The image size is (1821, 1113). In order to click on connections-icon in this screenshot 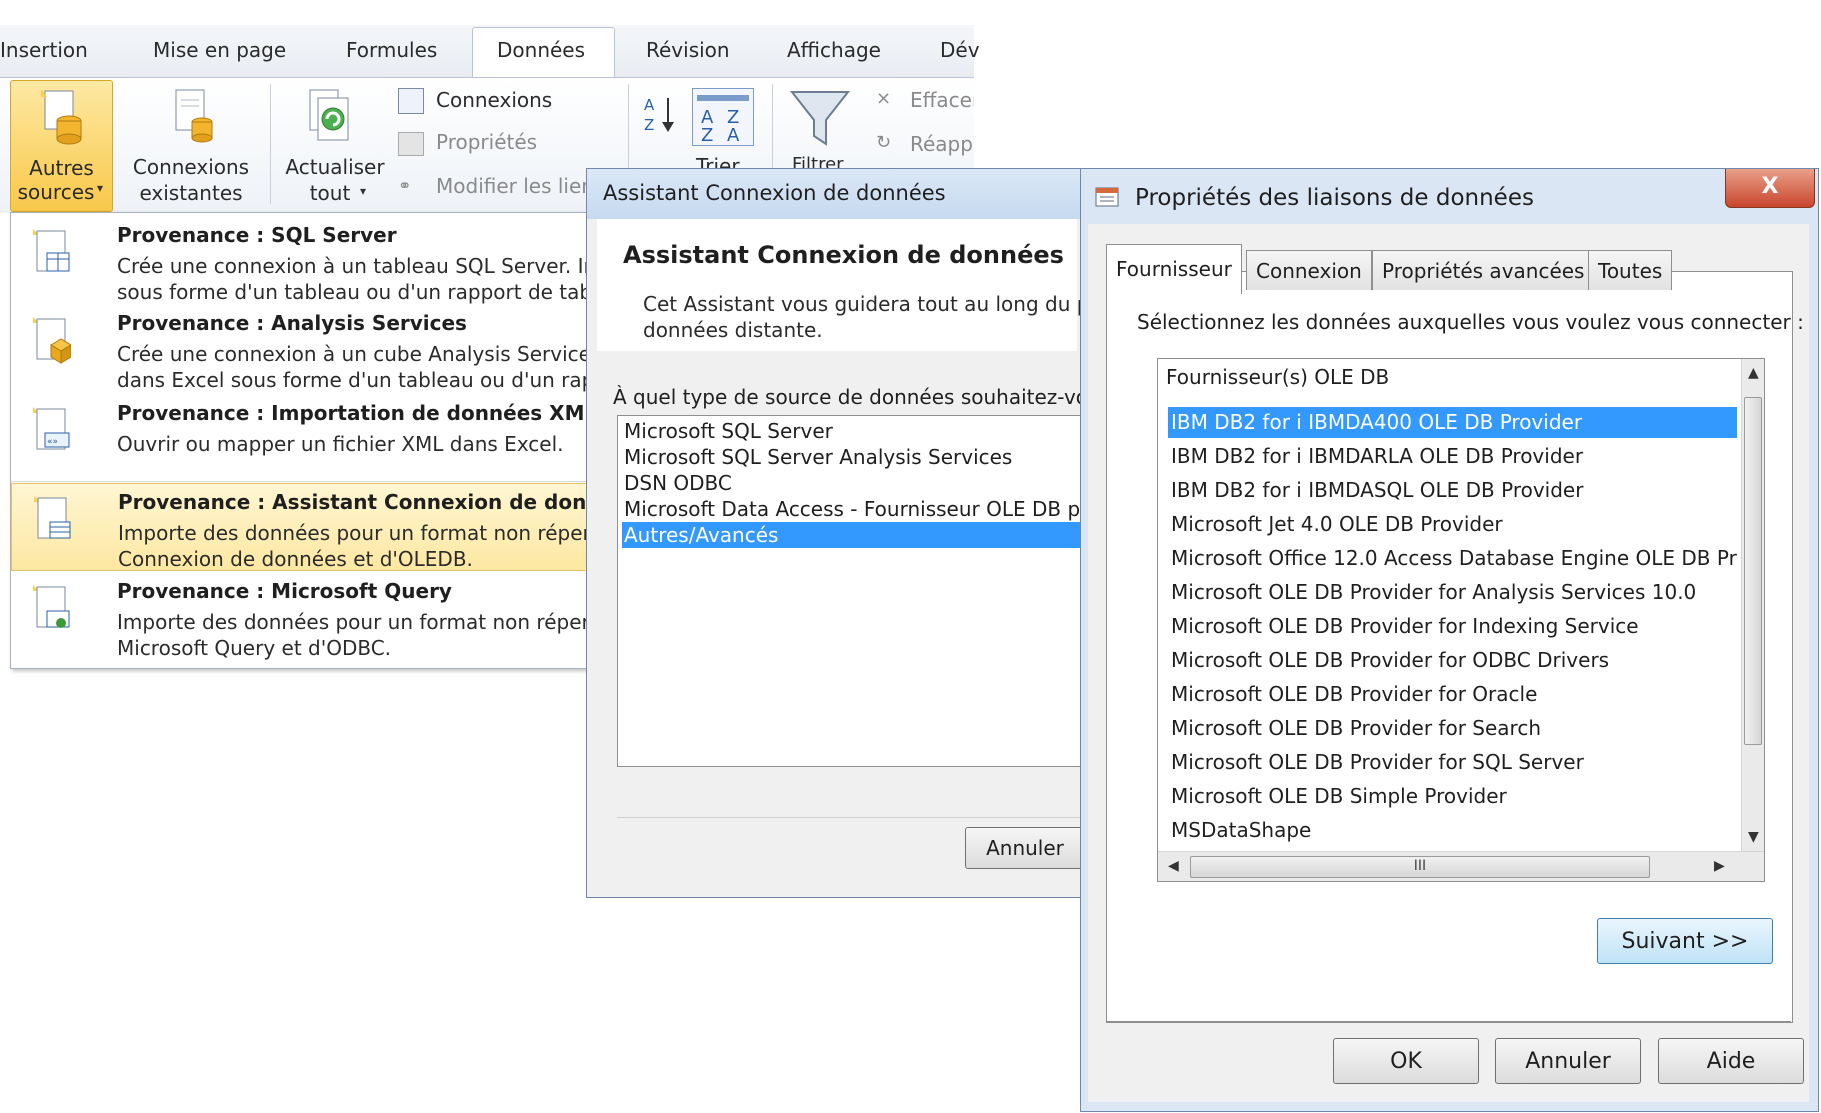, I will do `click(411, 101)`.